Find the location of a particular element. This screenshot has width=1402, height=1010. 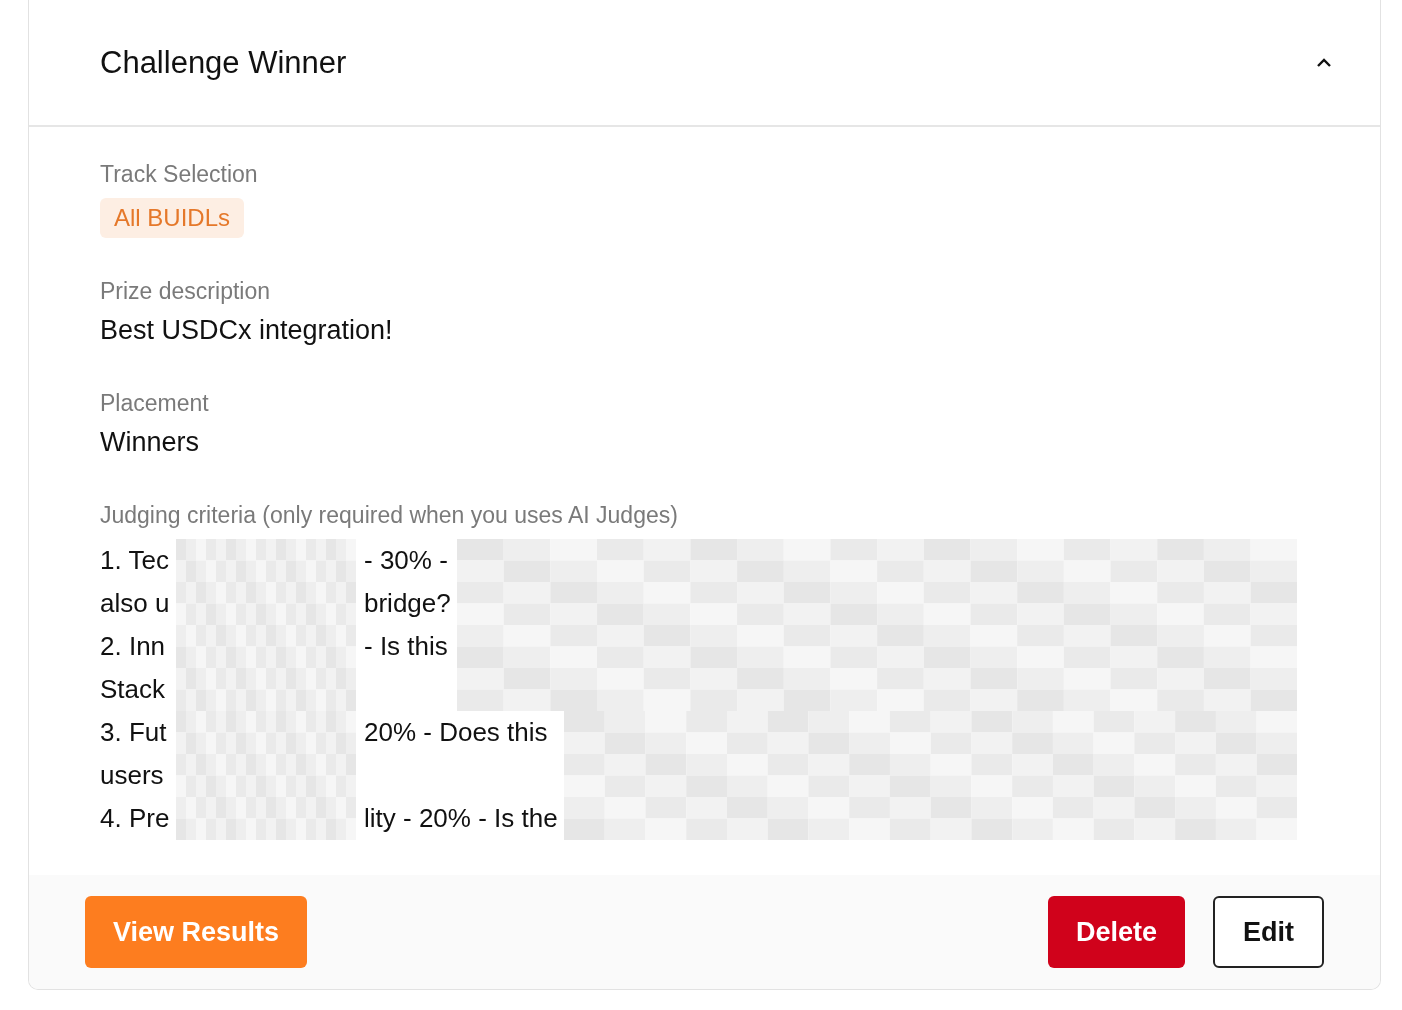

criteria-text: 1. Tec is located at coordinates (135, 560).